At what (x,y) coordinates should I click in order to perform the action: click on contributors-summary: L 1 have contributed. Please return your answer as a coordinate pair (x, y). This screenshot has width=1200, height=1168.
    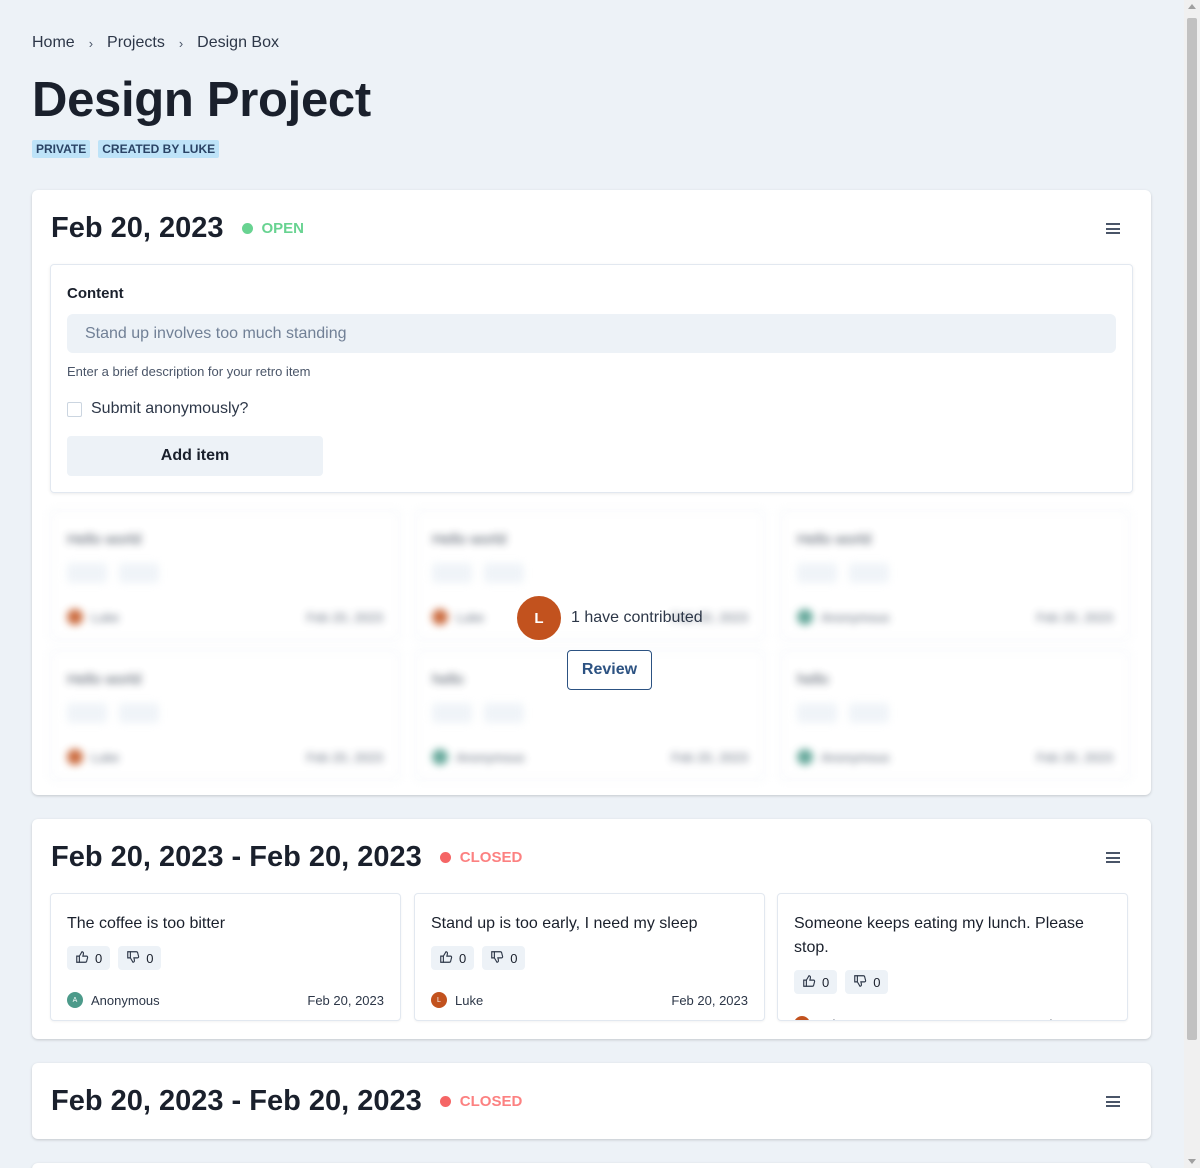
    Looking at the image, I should click on (609, 618).